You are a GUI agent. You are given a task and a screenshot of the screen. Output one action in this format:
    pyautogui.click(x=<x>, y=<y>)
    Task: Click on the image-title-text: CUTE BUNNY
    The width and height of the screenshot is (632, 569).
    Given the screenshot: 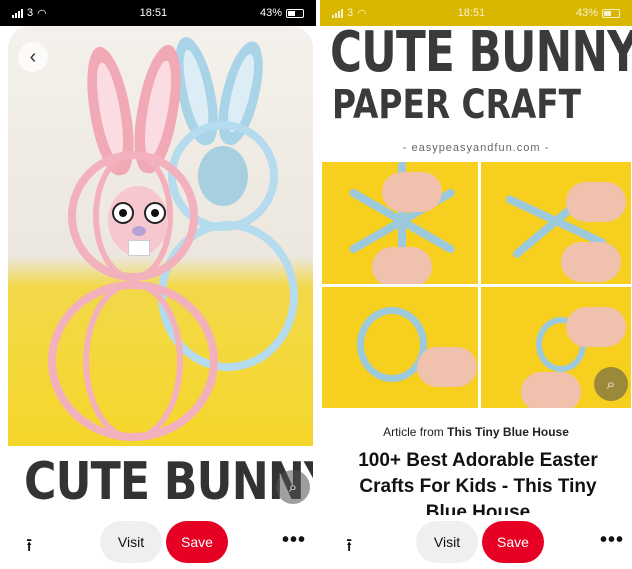 What is the action you would take?
    pyautogui.click(x=168, y=482)
    